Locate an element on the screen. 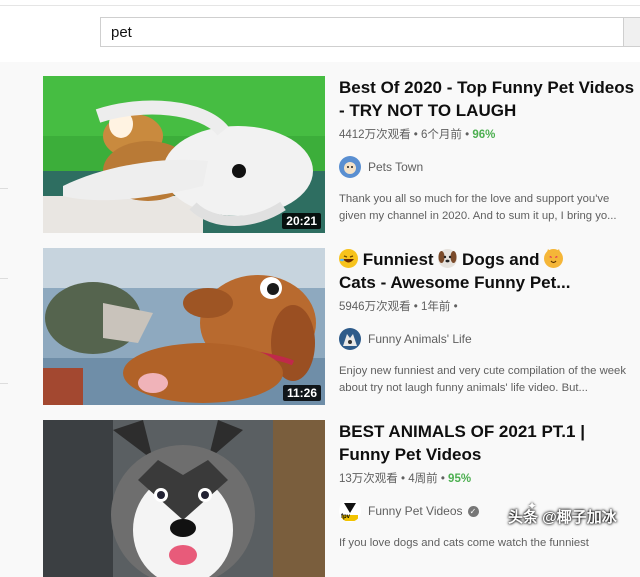 The height and width of the screenshot is (577, 640). video-meta: 4412万次观看 • 6个月前 • 96% is located at coordinates (417, 135).